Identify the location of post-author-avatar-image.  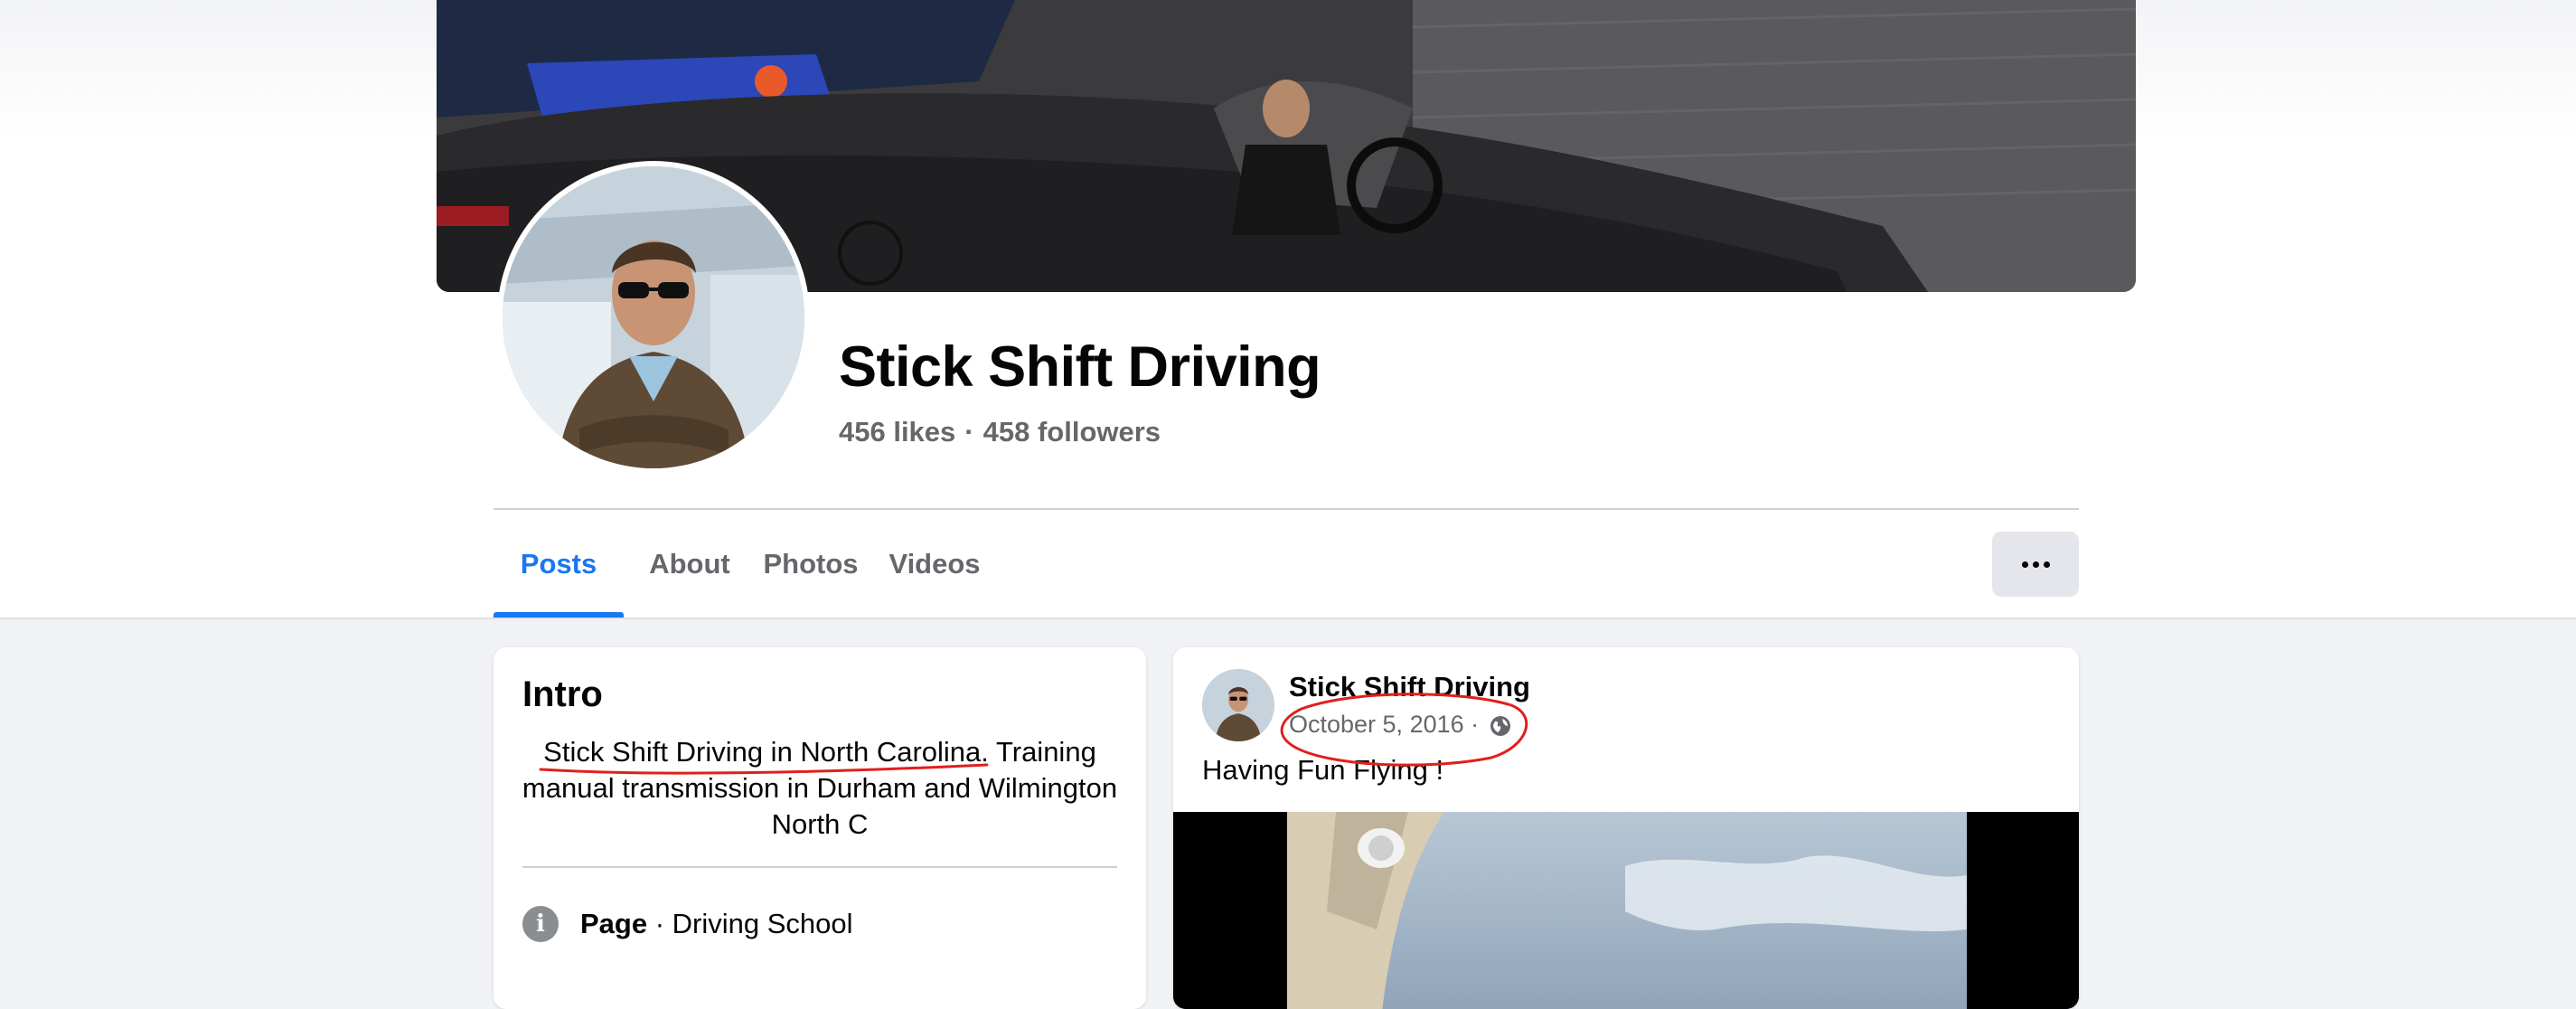
(1238, 705).